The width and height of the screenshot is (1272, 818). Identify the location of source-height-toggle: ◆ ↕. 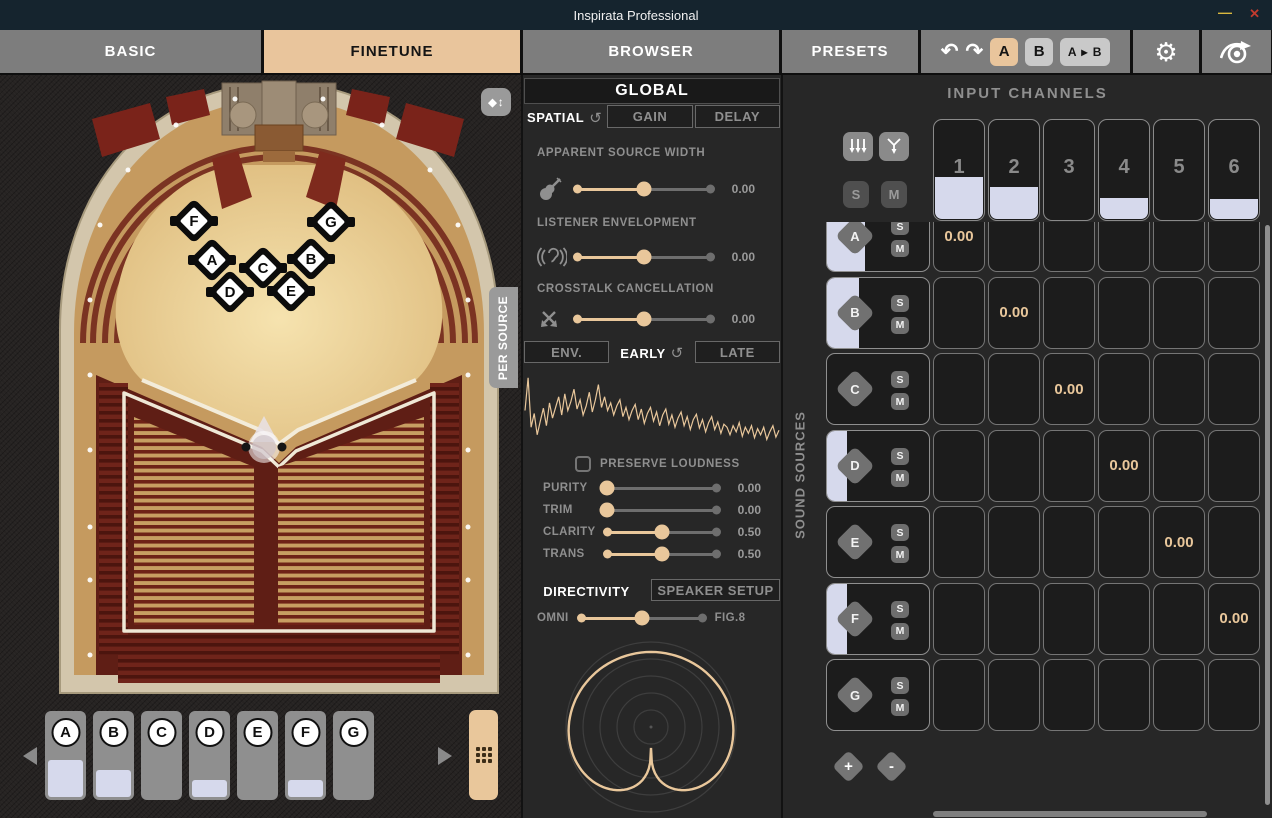
(496, 102).